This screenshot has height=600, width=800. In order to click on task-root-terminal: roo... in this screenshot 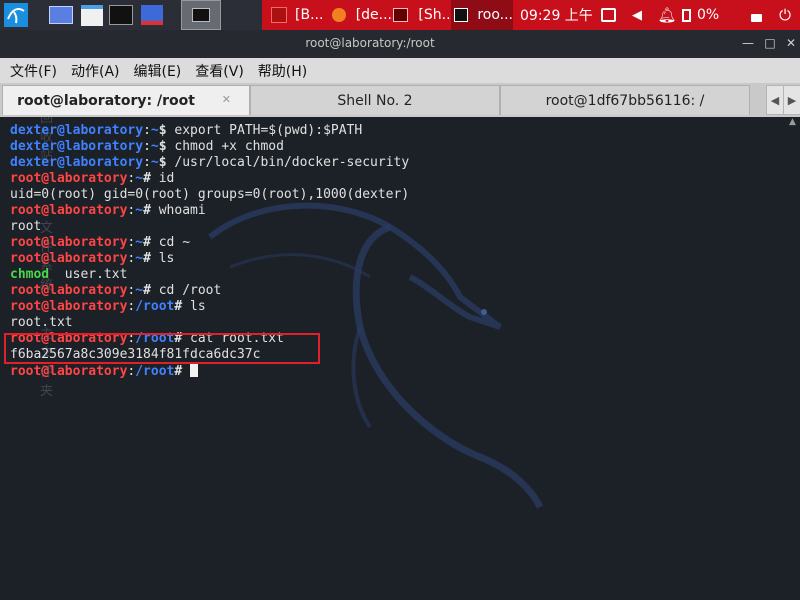, I will do `click(482, 15)`.